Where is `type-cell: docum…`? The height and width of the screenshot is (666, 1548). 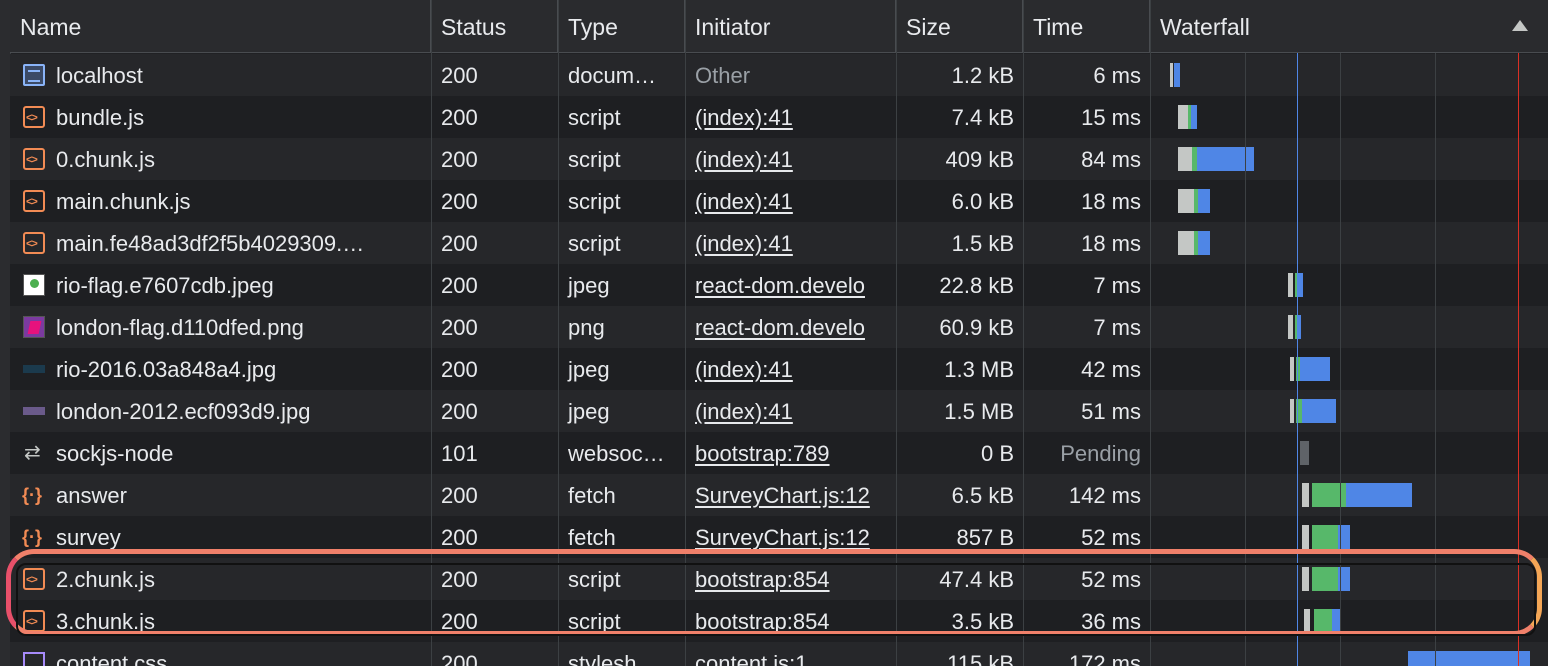 type-cell: docum… is located at coordinates (612, 75).